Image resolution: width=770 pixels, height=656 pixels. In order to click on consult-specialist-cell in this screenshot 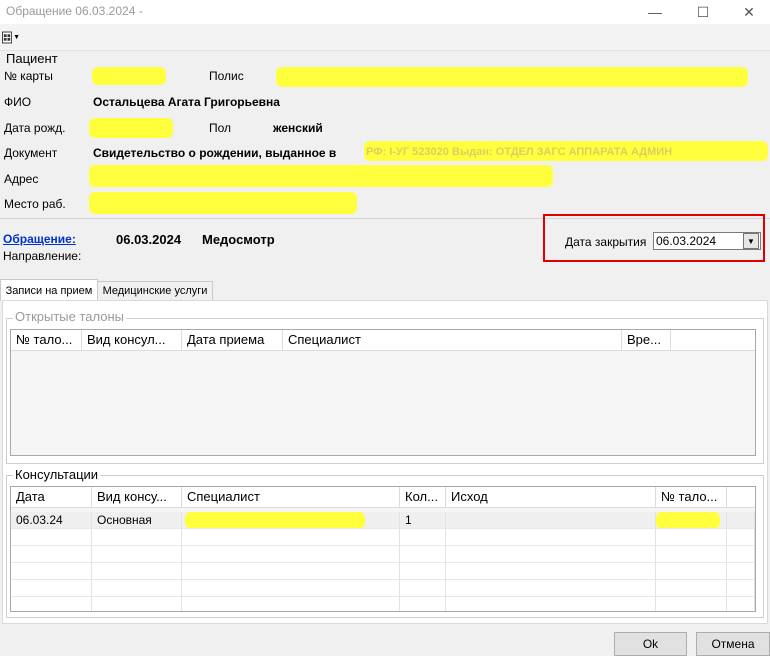, I will do `click(291, 520)`.